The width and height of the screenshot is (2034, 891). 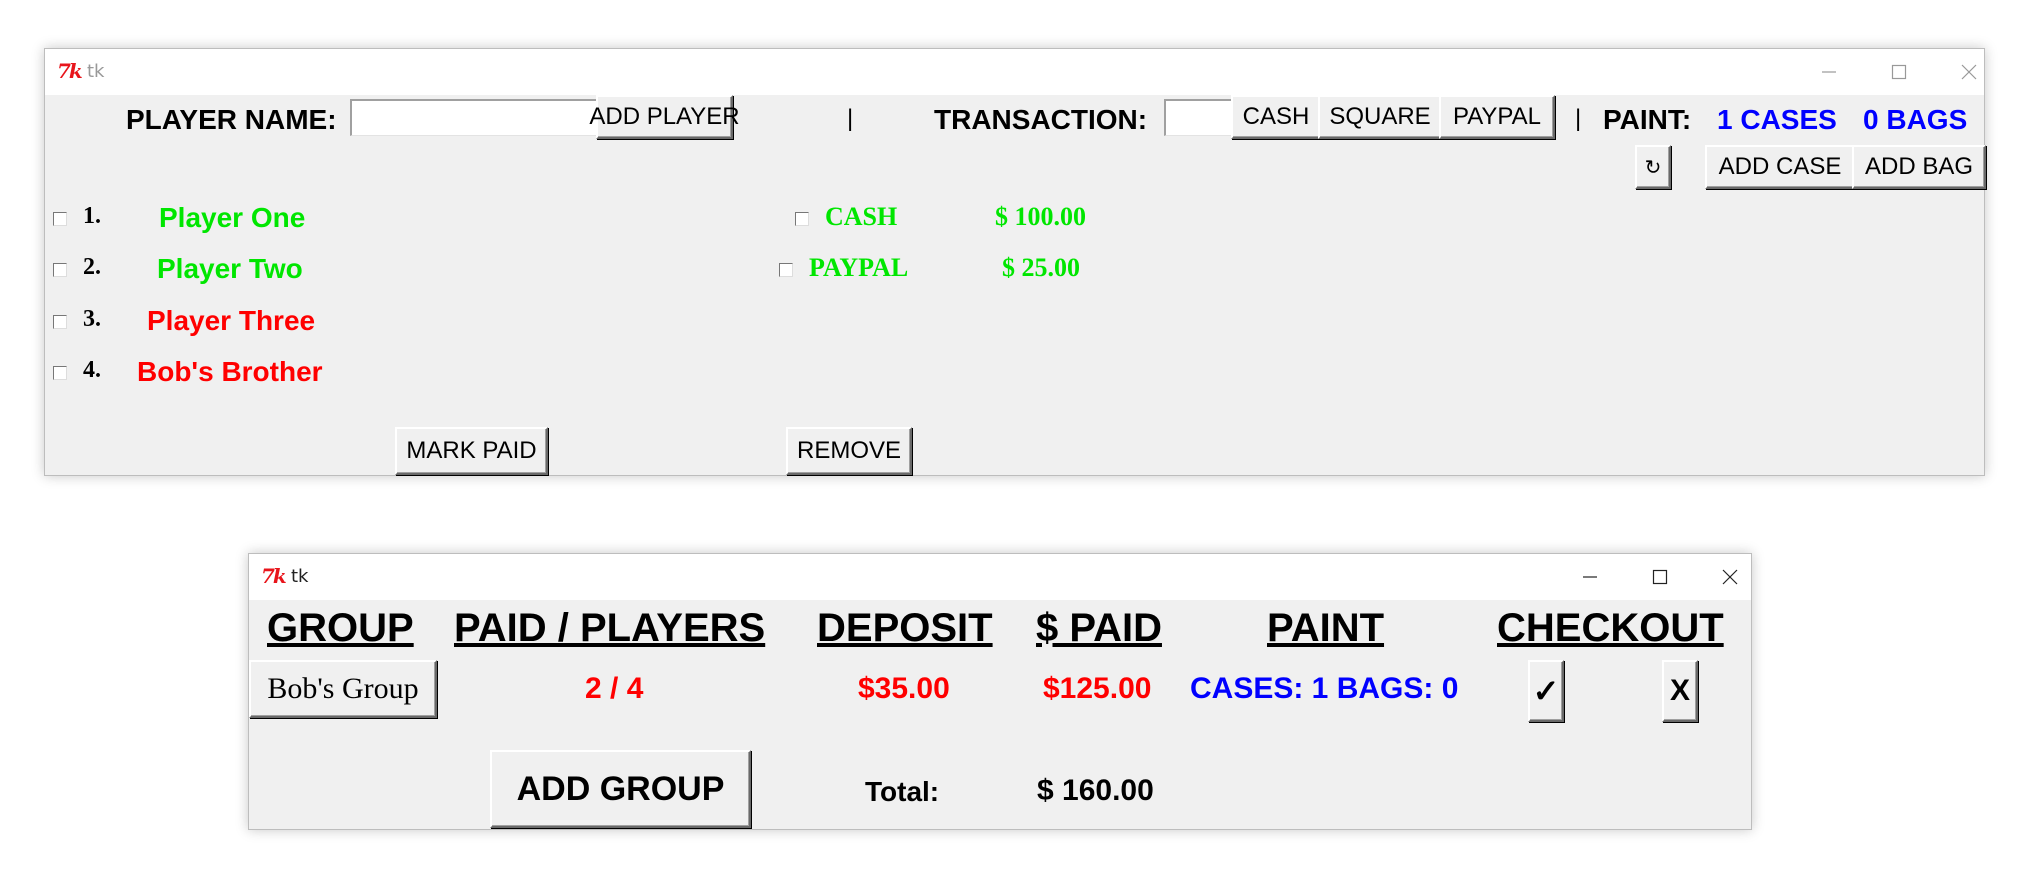 What do you see at coordinates (1041, 119) in the screenshot?
I see `transaction-label: TRANSACTION:` at bounding box center [1041, 119].